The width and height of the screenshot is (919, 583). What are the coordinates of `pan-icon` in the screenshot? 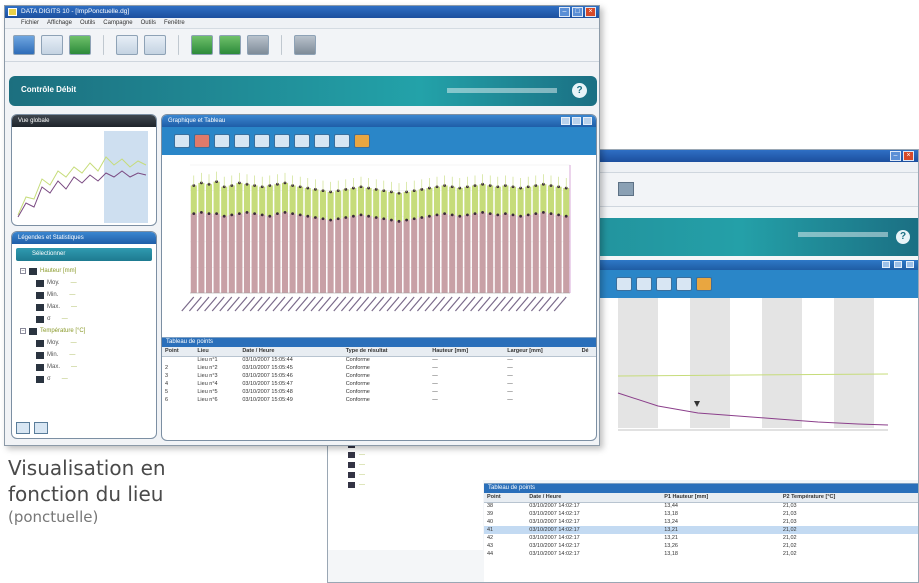 It's located at (342, 141).